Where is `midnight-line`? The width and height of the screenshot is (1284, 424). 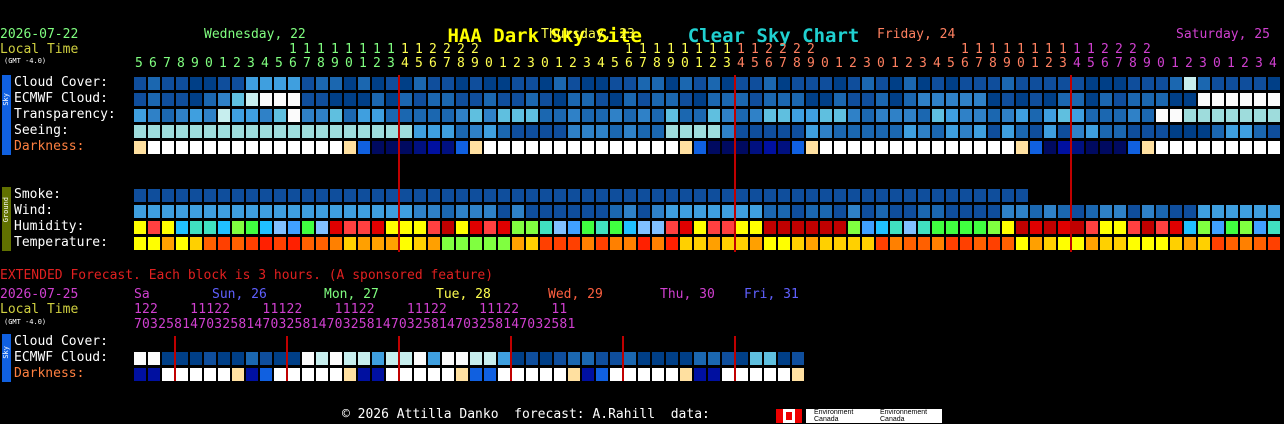
midnight-line is located at coordinates (399, 163).